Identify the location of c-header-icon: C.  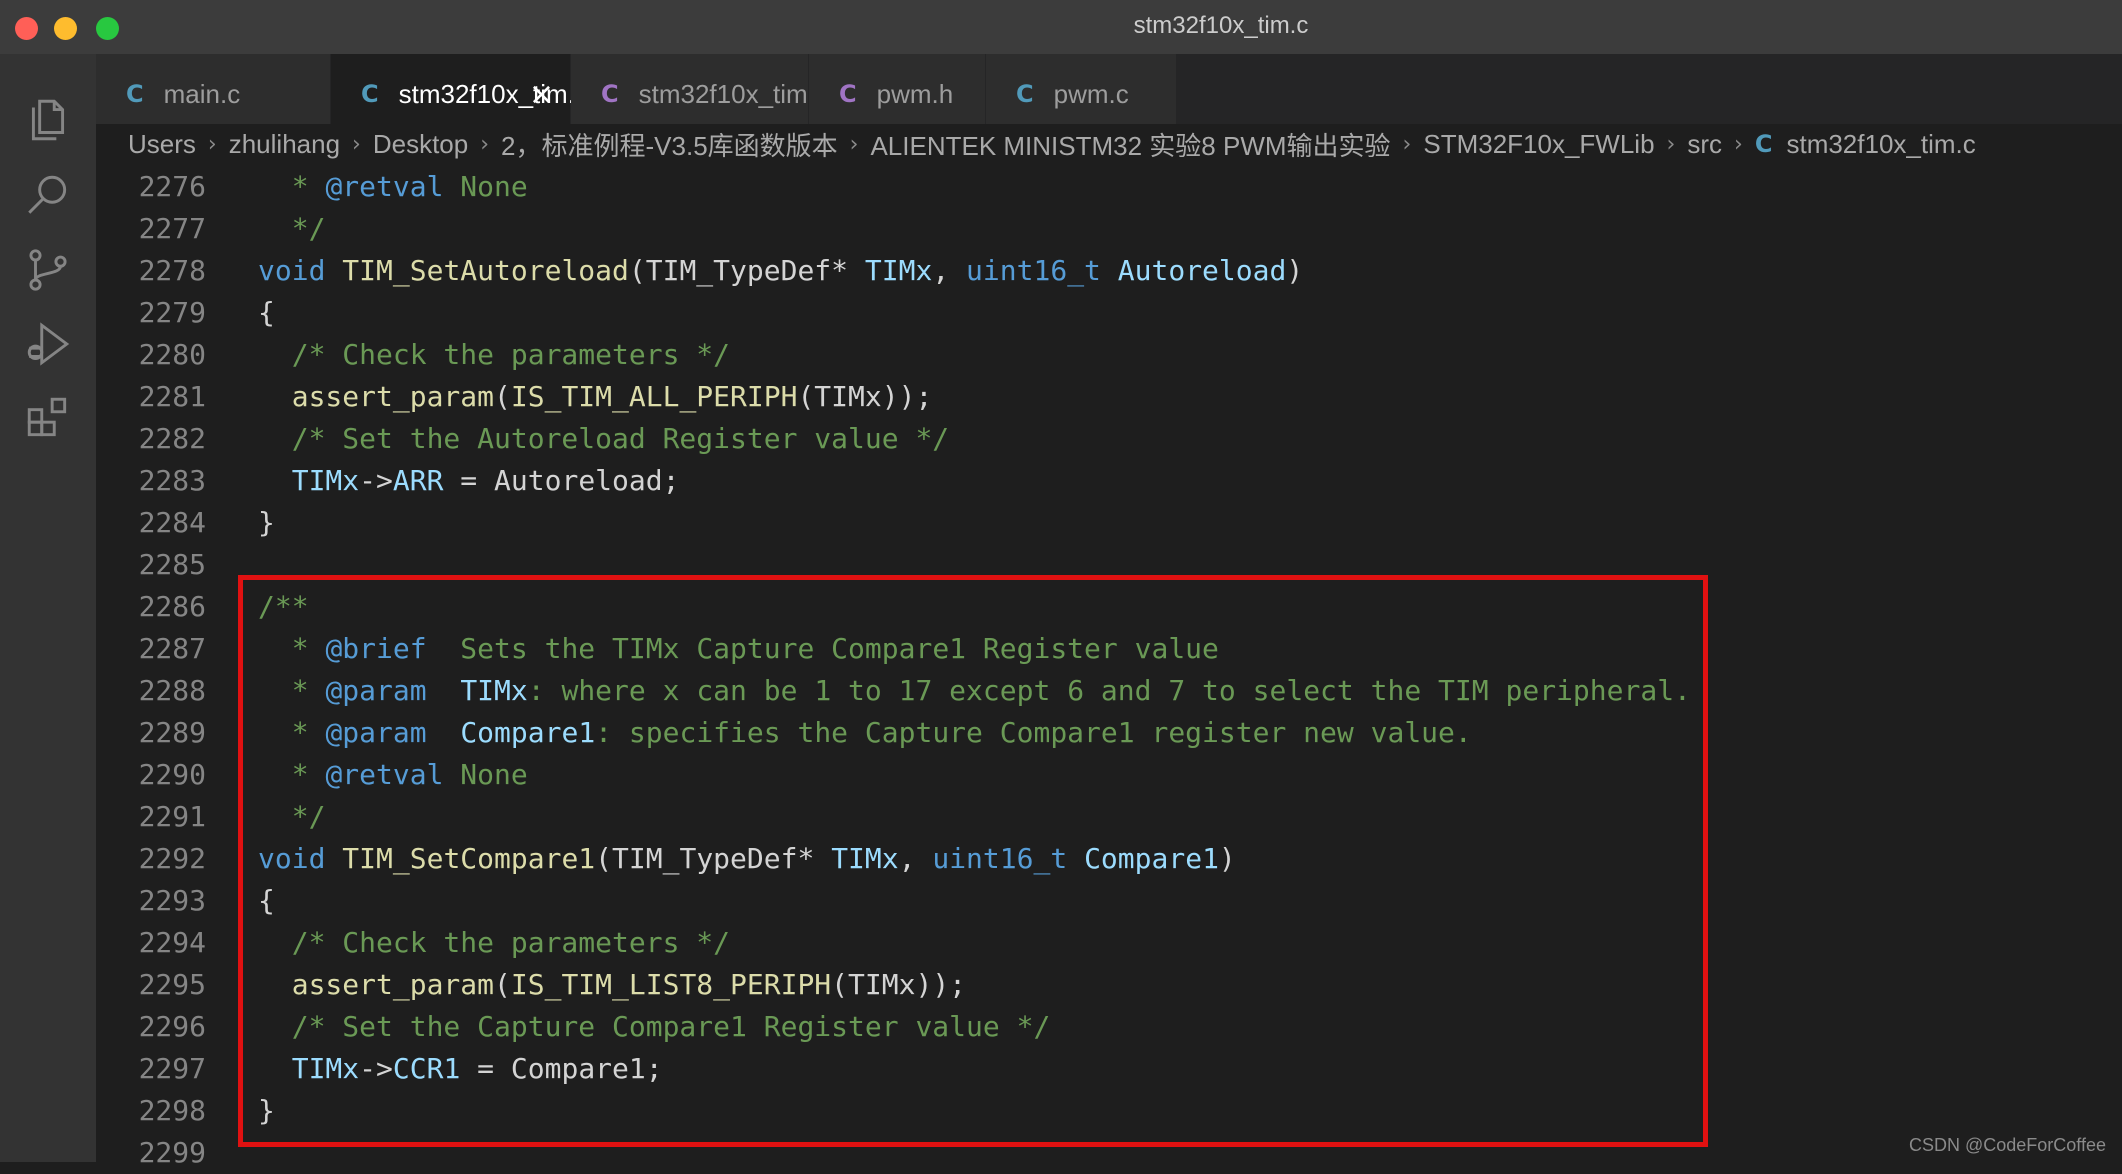
(848, 94).